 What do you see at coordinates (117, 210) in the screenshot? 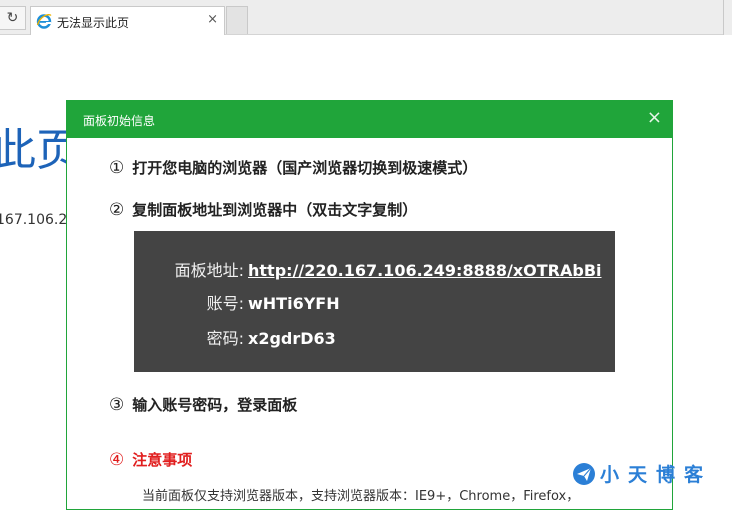
I see `step-number: ②` at bounding box center [117, 210].